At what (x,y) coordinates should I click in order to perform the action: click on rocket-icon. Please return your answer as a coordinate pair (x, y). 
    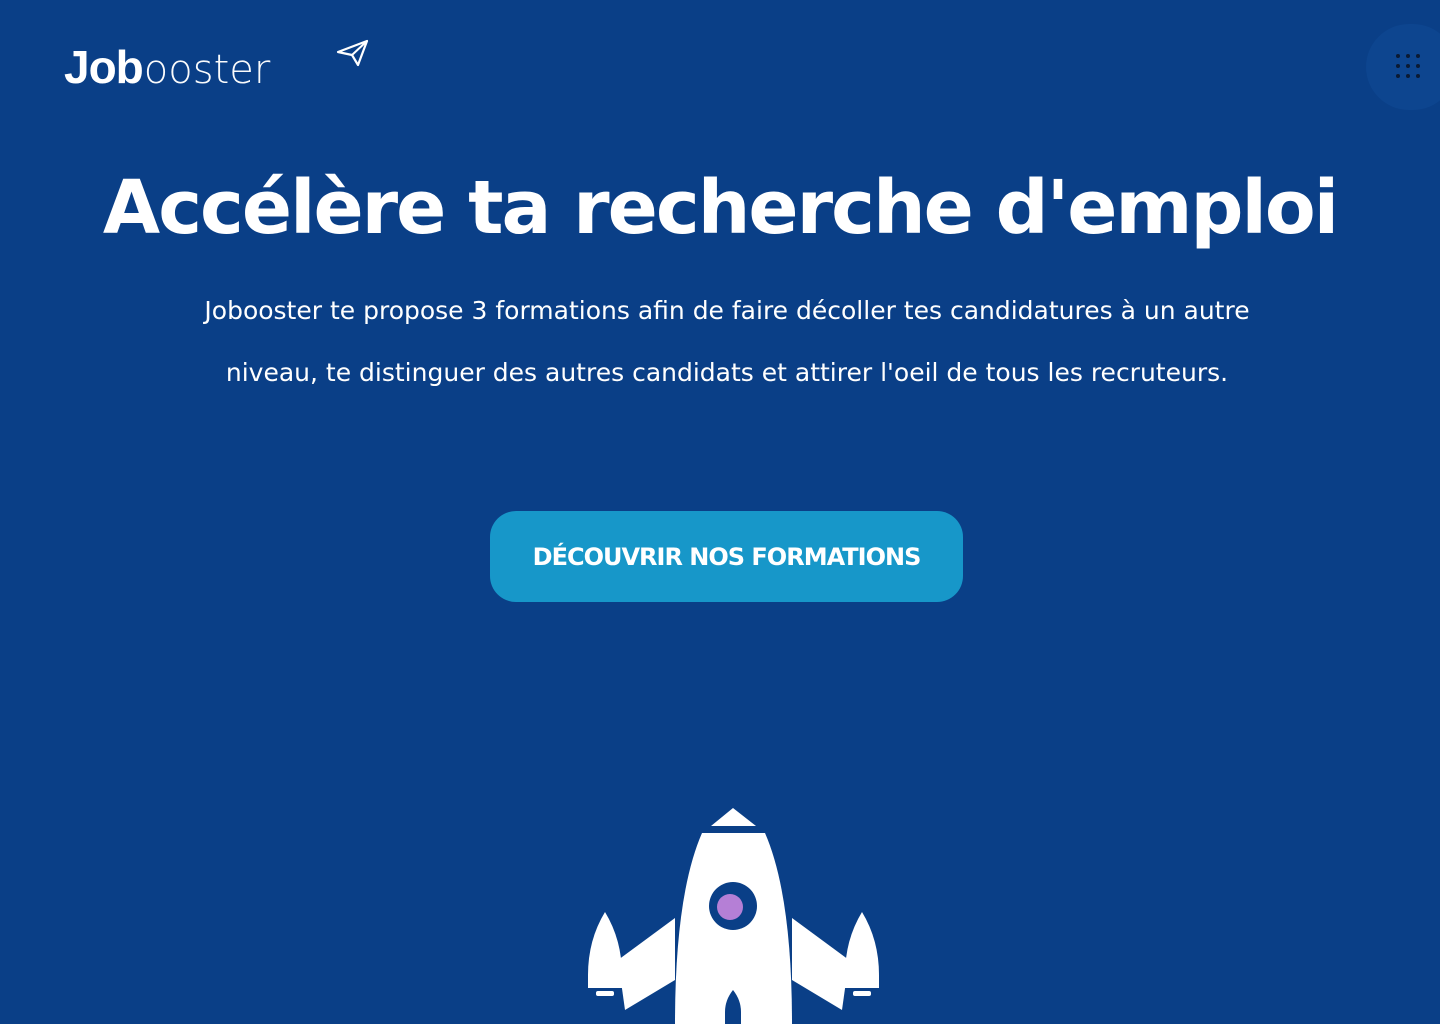
    Looking at the image, I should click on (733, 916).